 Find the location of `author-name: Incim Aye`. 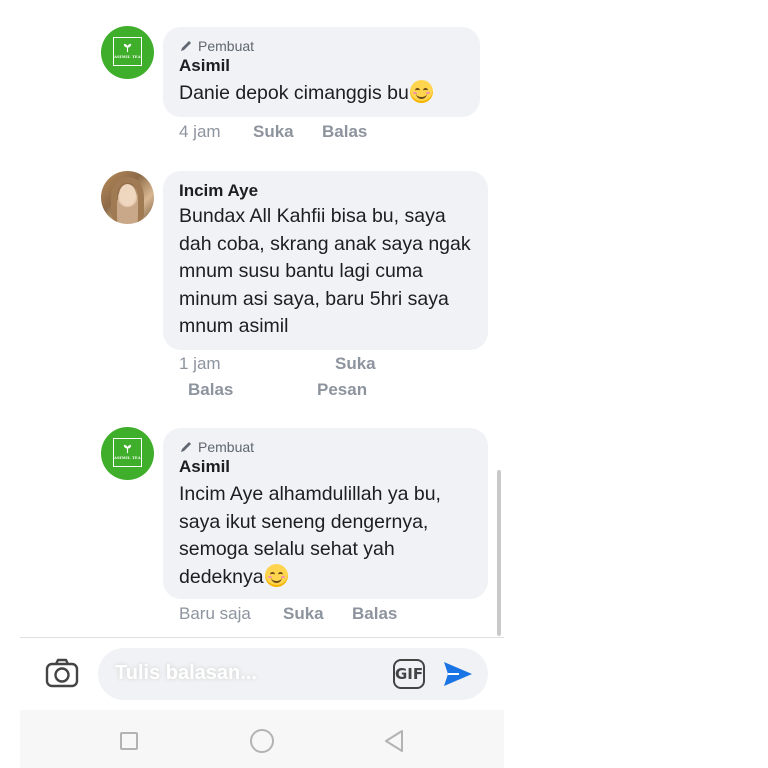

author-name: Incim Aye is located at coordinates (325, 191).